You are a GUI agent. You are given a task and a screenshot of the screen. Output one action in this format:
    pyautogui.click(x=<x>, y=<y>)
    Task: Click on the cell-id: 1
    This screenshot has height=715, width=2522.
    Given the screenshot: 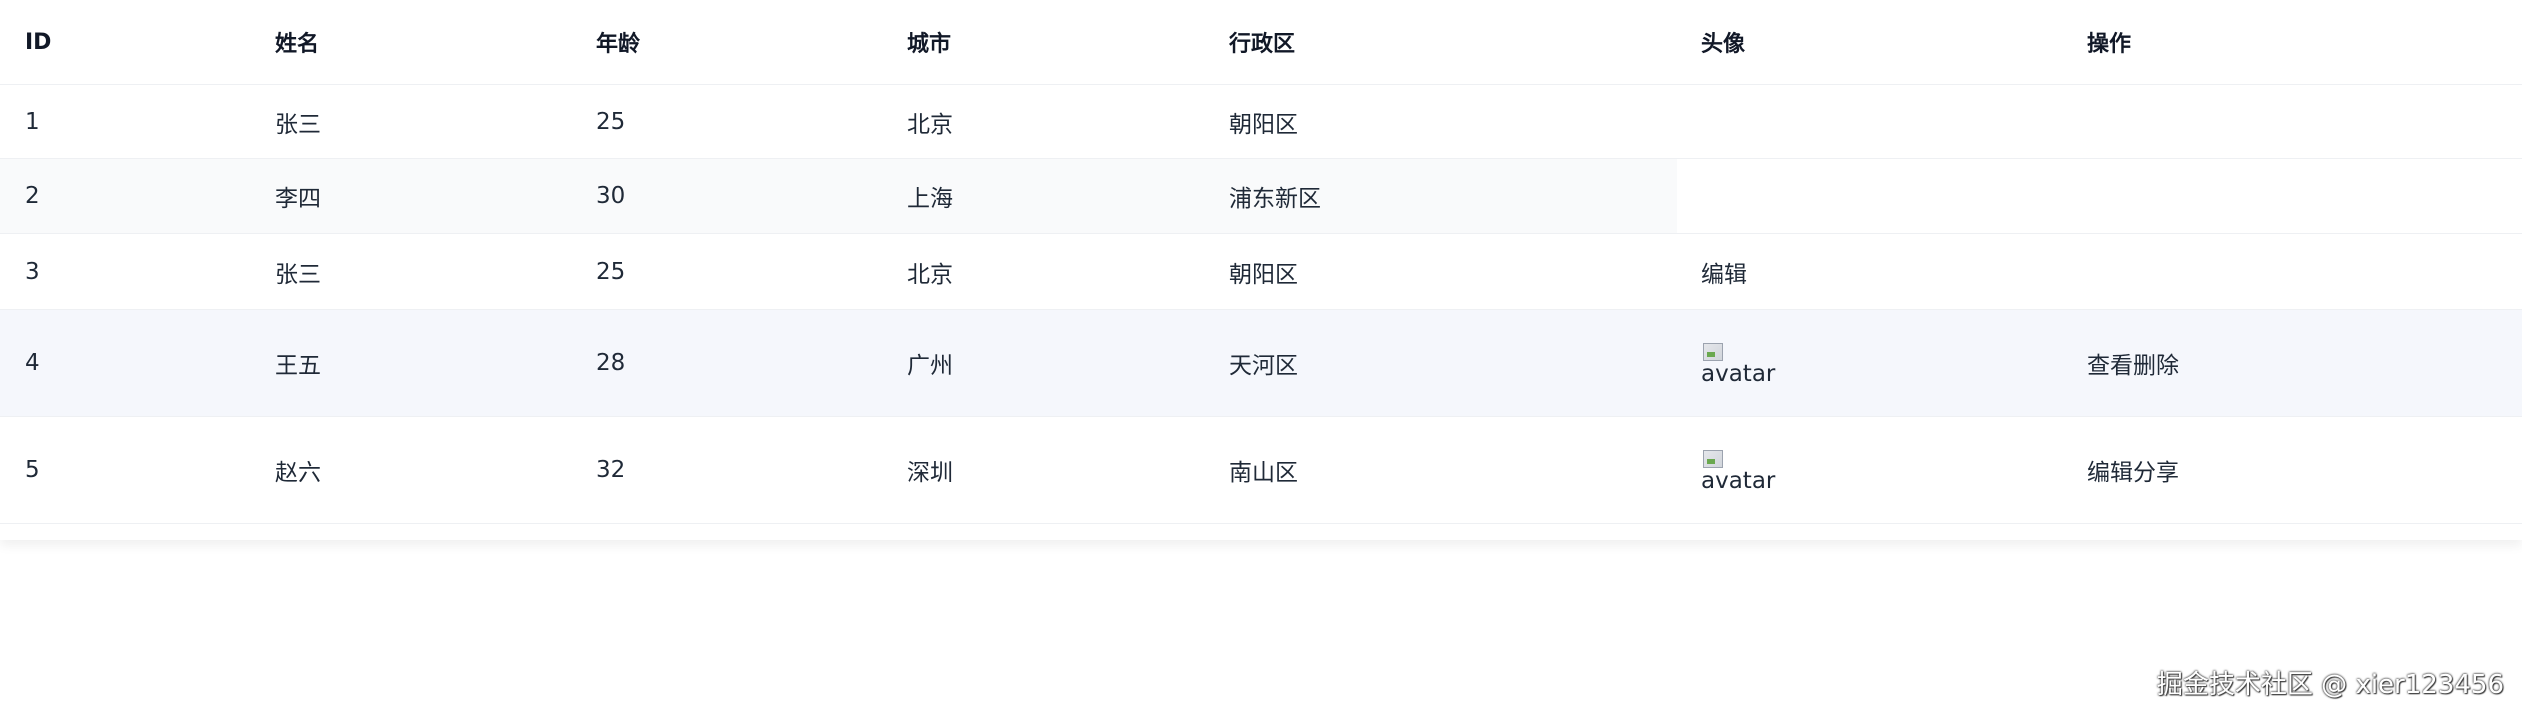 What is the action you would take?
    pyautogui.click(x=32, y=121)
    